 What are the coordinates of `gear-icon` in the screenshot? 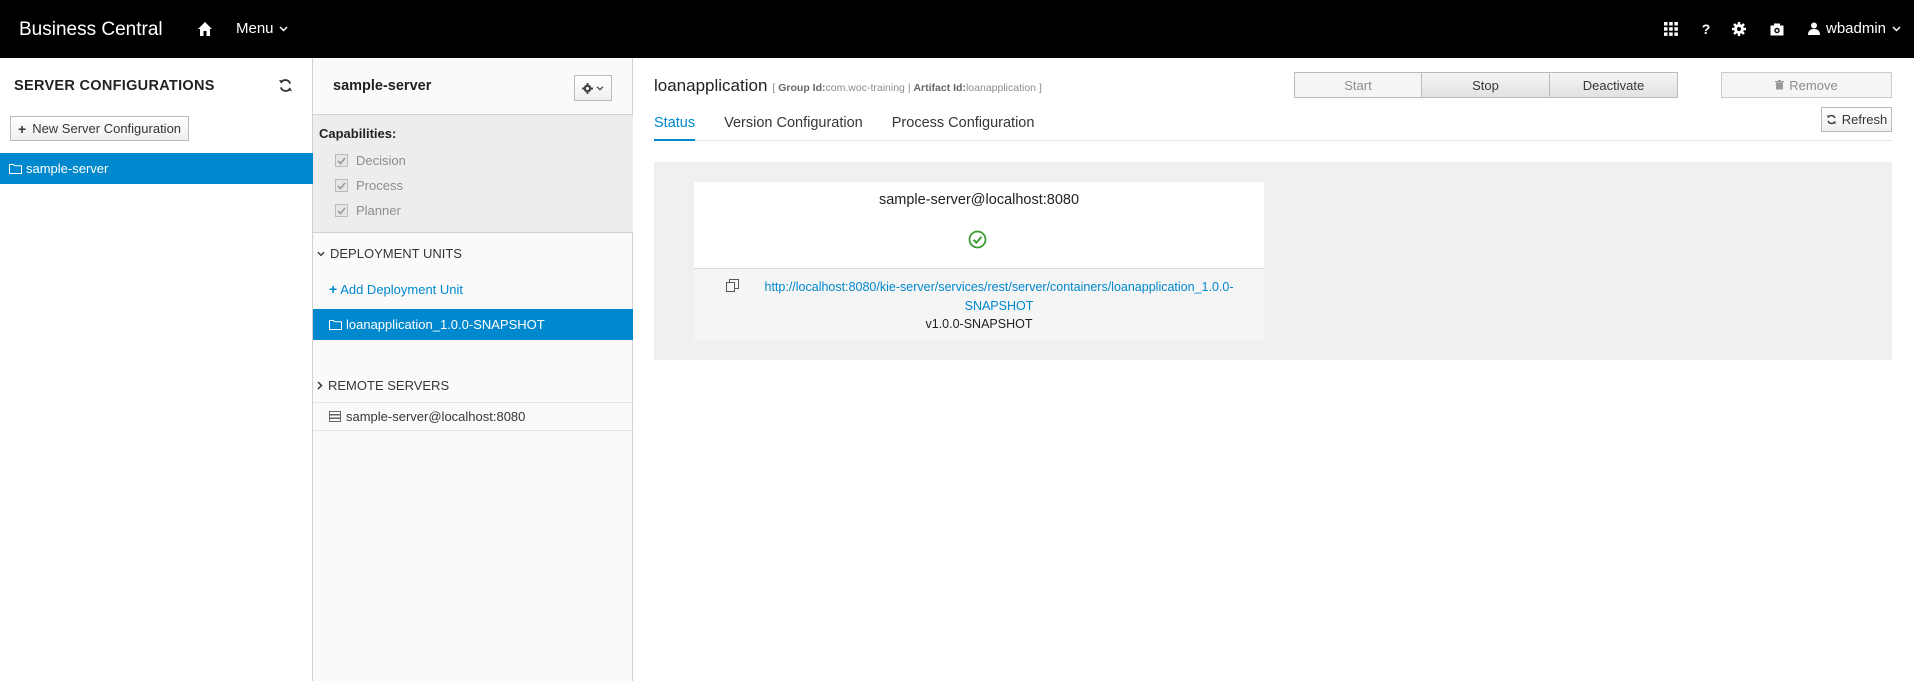 It's located at (587, 88).